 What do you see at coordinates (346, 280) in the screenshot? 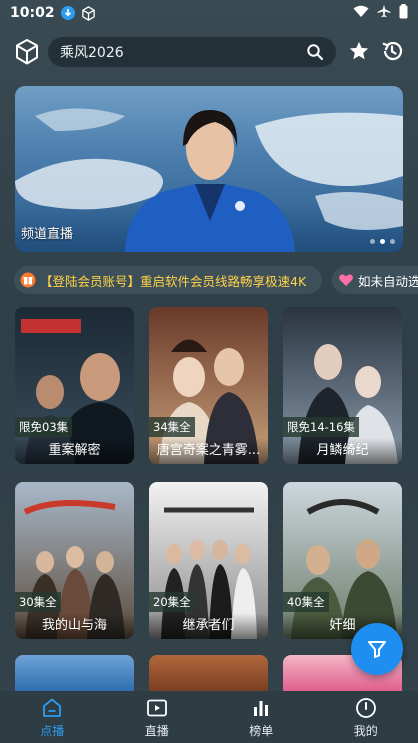
I see `heart-icon` at bounding box center [346, 280].